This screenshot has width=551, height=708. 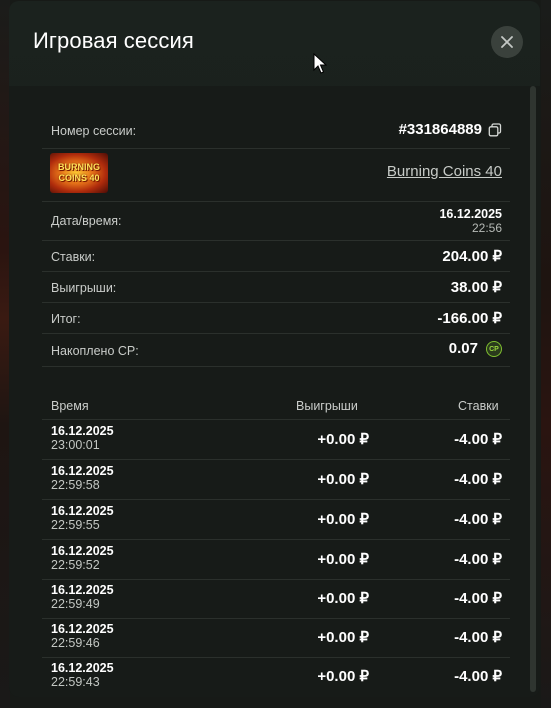 What do you see at coordinates (472, 256) in the screenshot?
I see `bets-value: 204.00 ₽` at bounding box center [472, 256].